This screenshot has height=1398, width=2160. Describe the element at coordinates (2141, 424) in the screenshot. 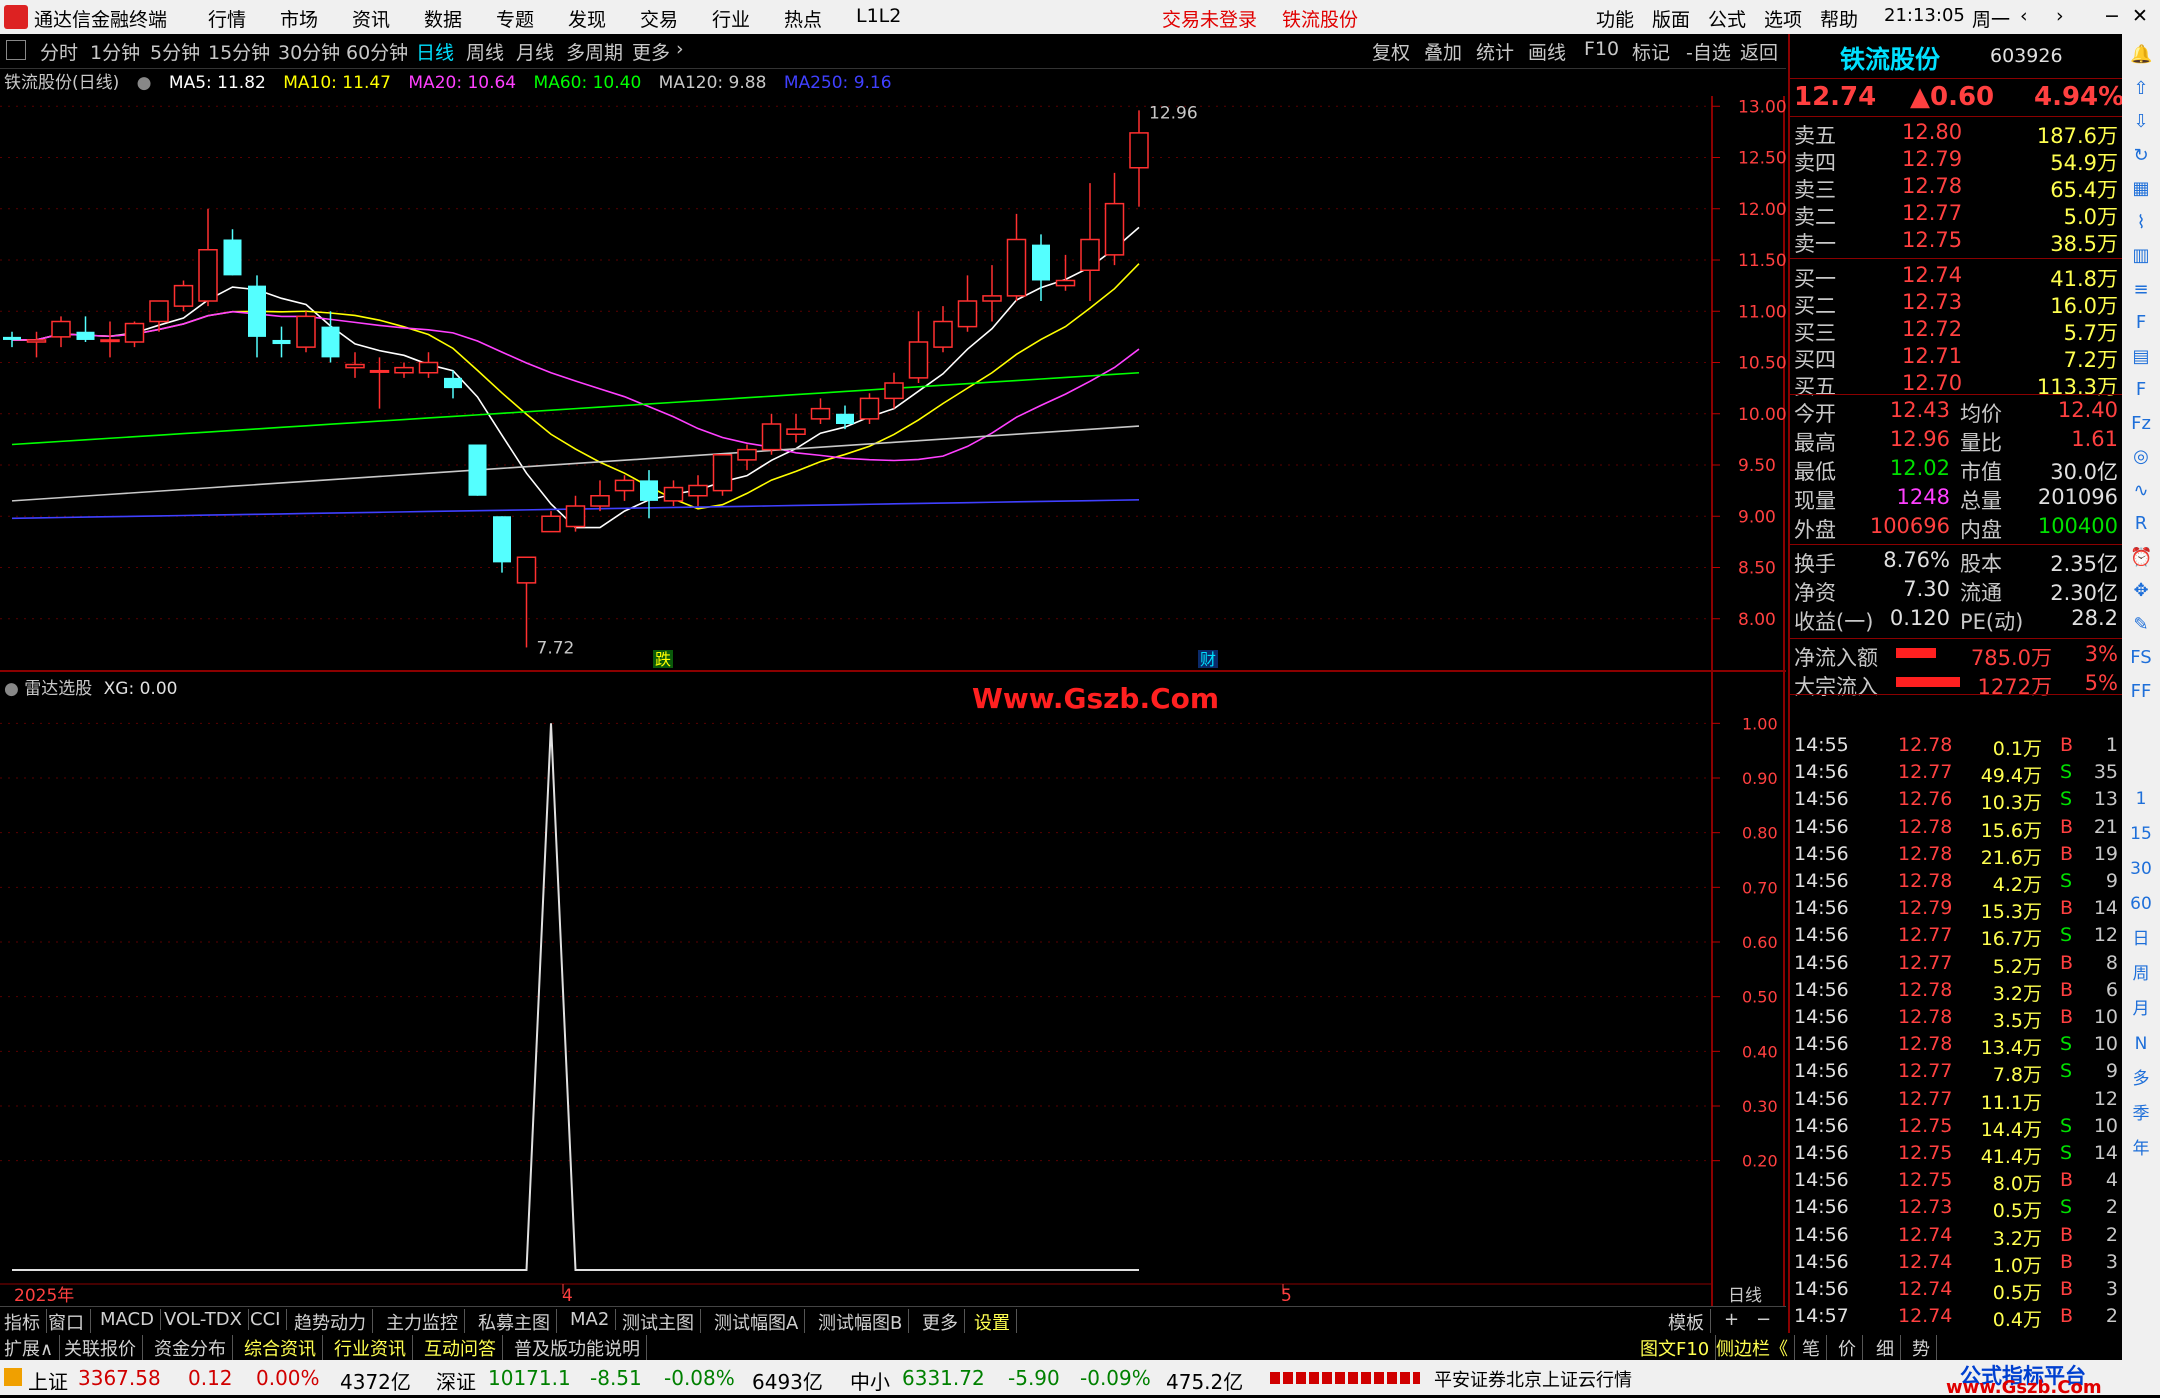

I see `fz-icon: Fz` at that location.